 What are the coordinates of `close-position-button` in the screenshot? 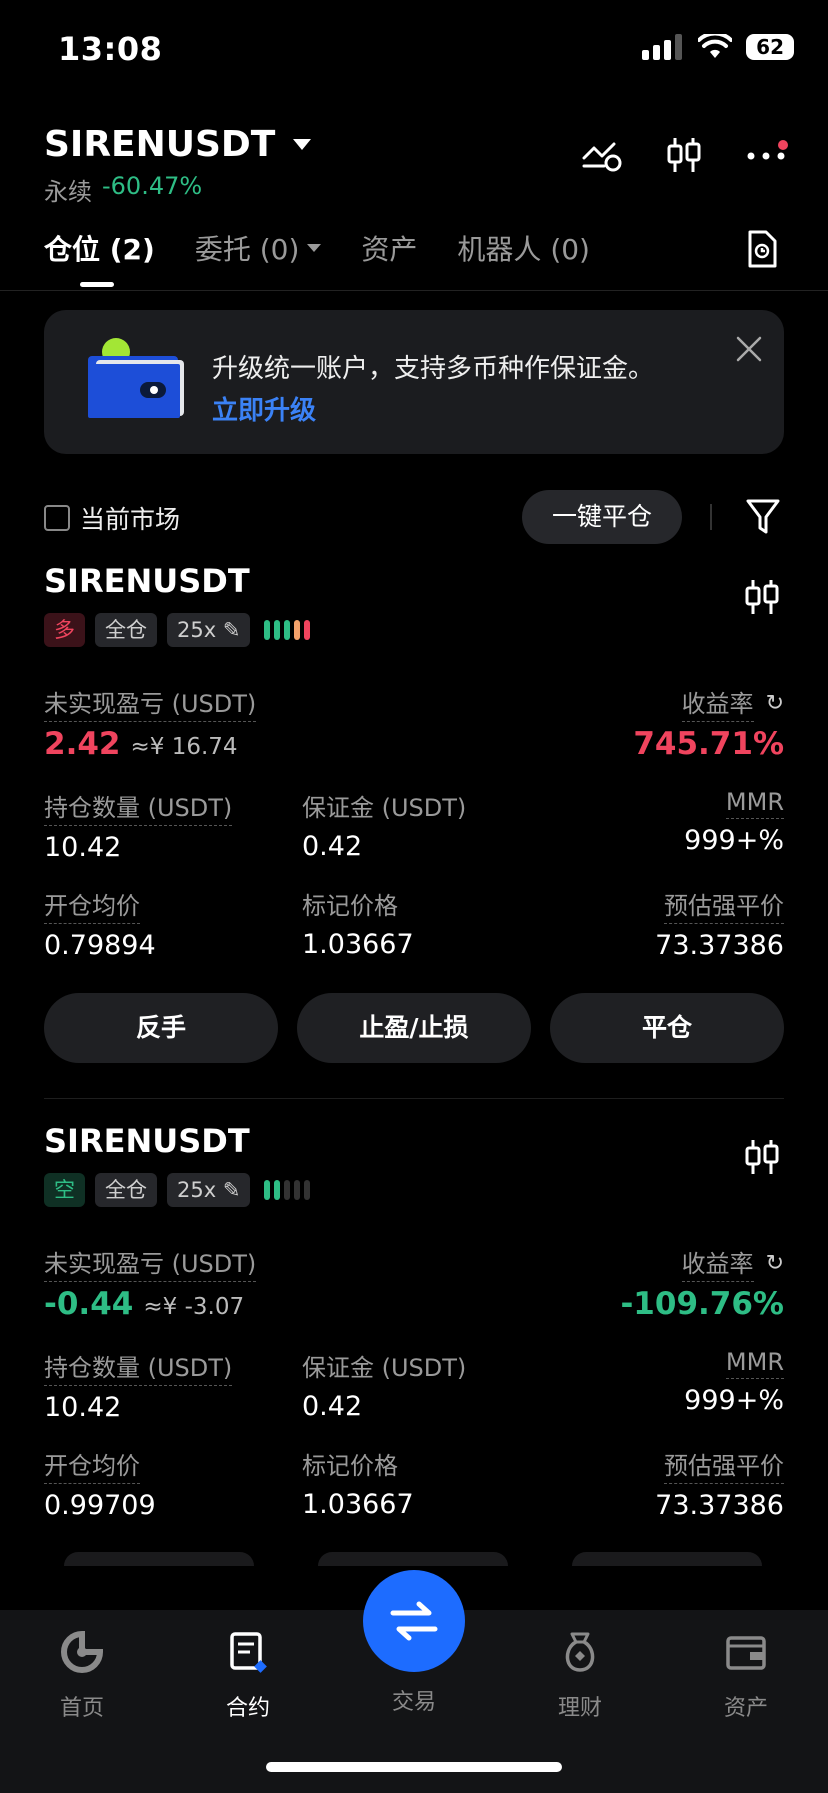 It's located at (667, 1559).